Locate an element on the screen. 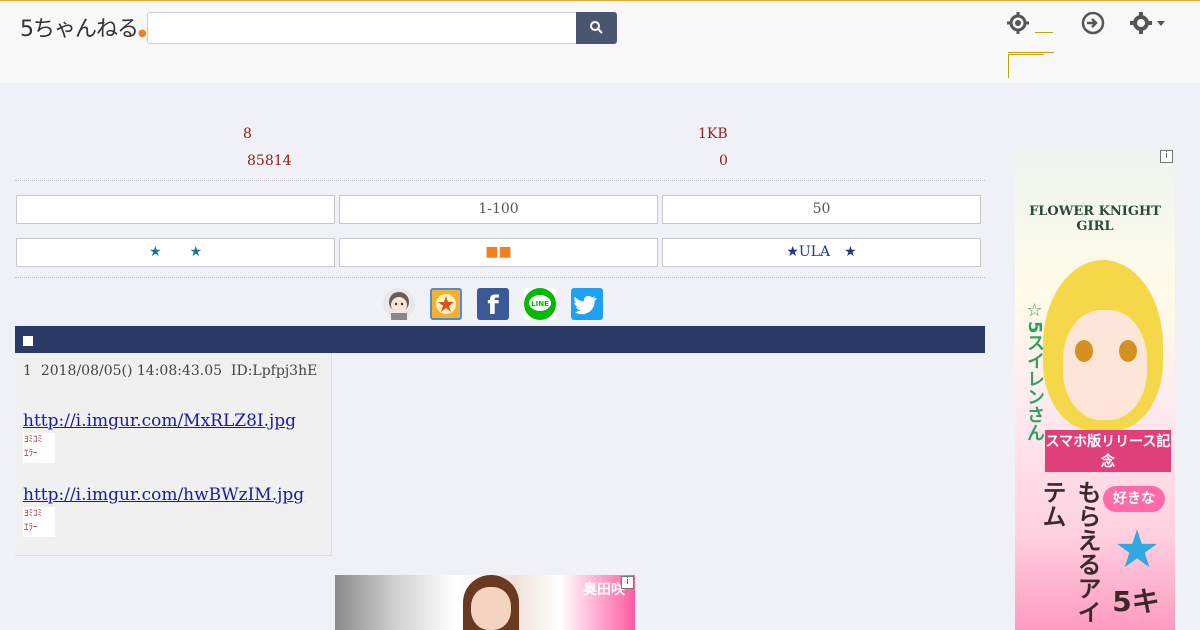 The image size is (1200, 630). site-header: 5ちゃんねる● is located at coordinates (600, 41).